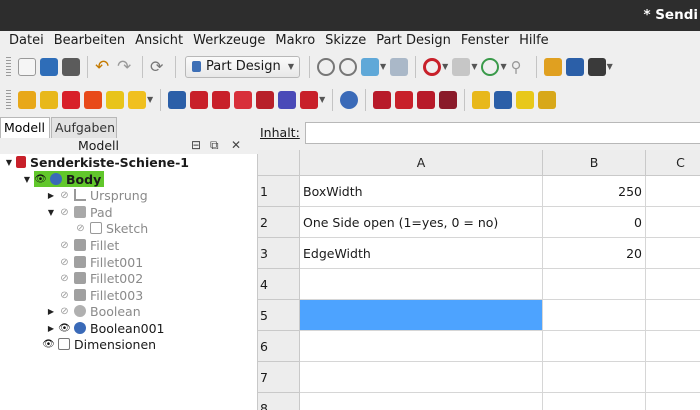  I want to click on linear-pattern-icon, so click(503, 99).